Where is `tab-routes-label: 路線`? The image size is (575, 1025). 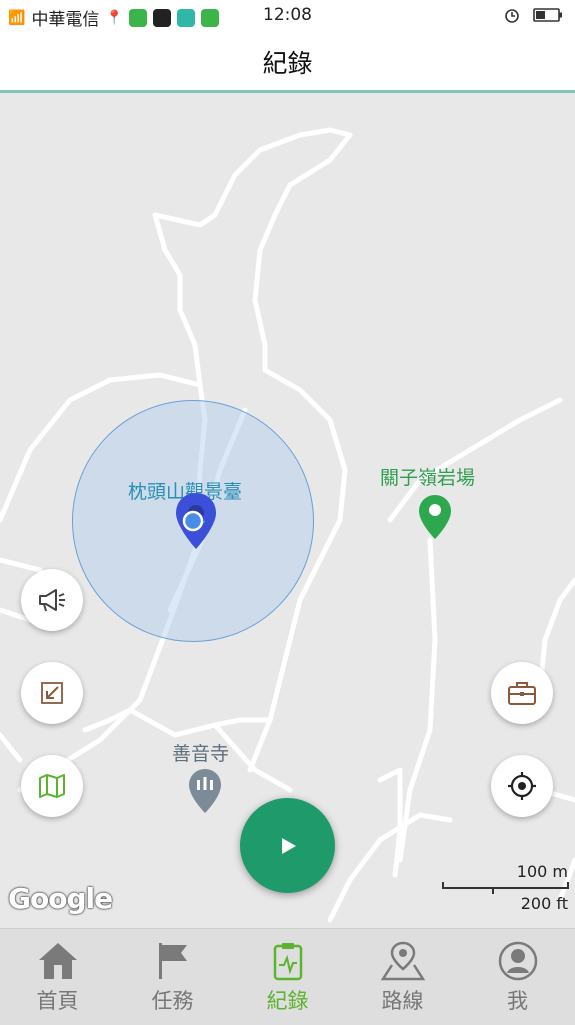
tab-routes-label: 路線 is located at coordinates (402, 1001).